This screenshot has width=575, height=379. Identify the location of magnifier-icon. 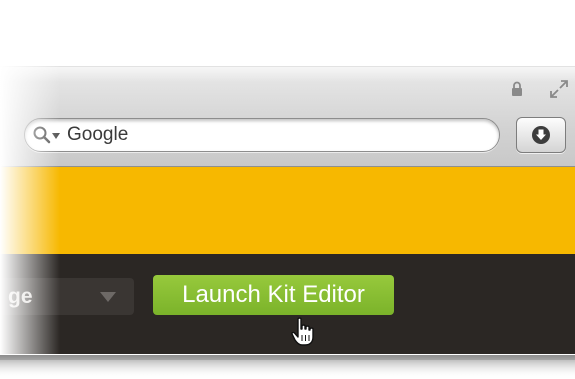
(42, 135).